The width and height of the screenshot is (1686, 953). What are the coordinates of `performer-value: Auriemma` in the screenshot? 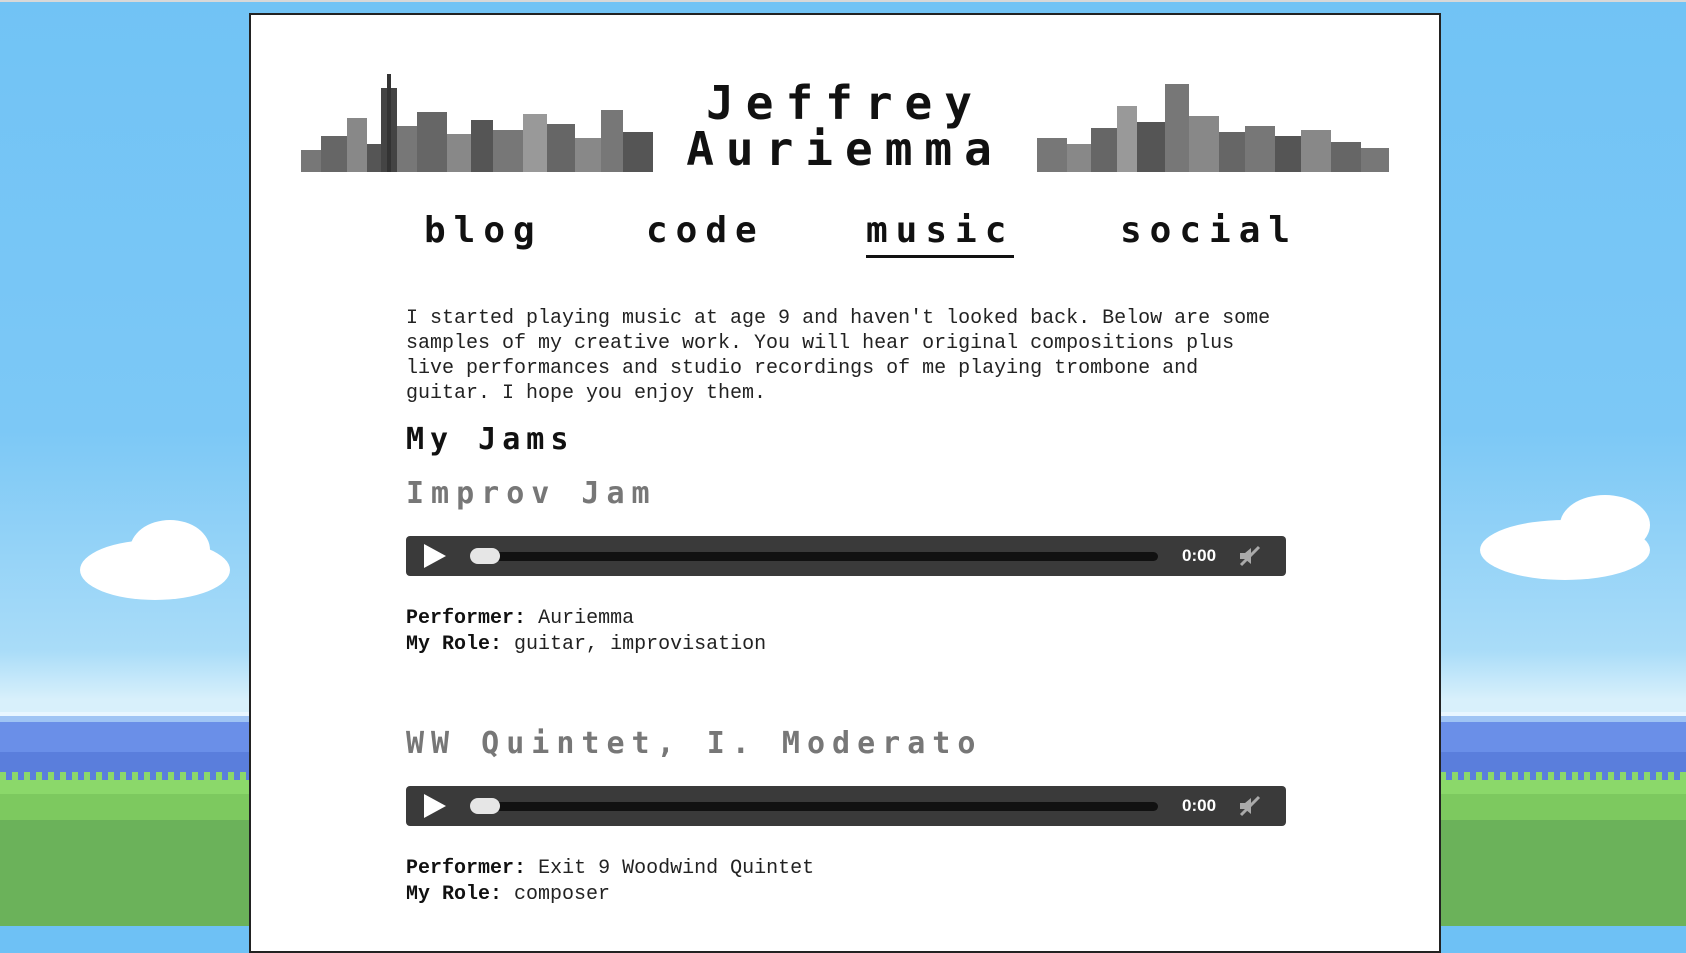 It's located at (586, 618).